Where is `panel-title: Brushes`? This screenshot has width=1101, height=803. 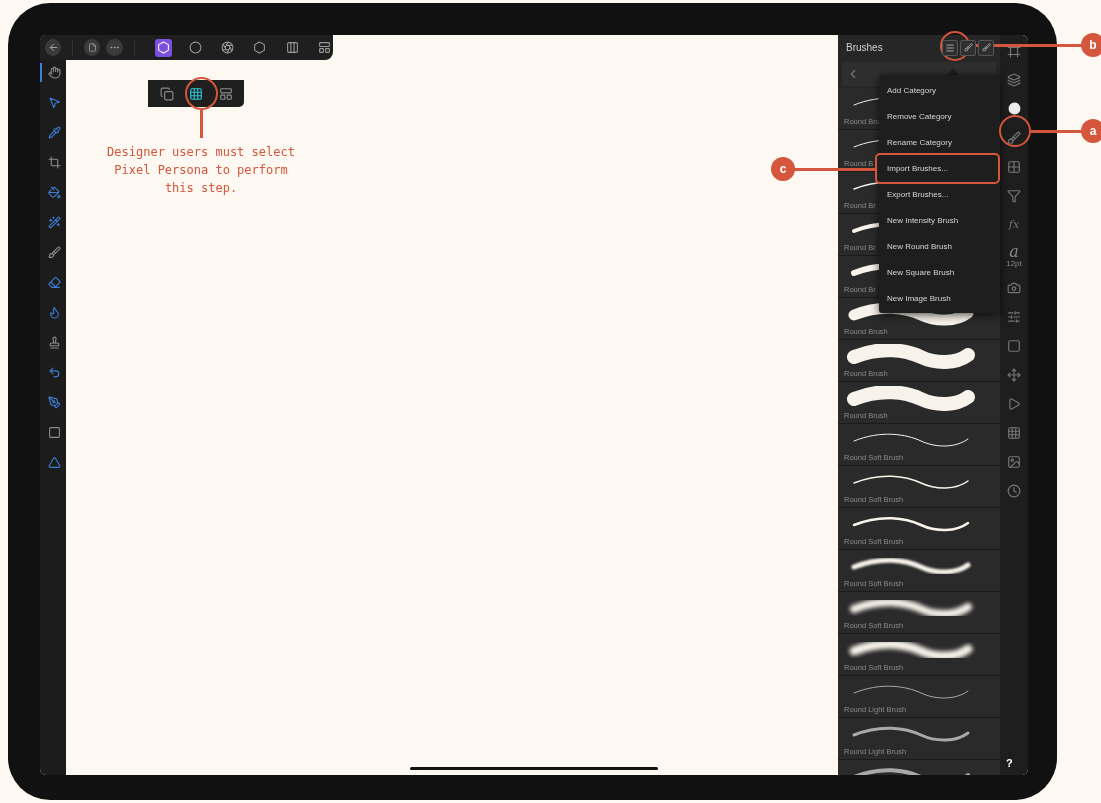
panel-title: Brushes is located at coordinates (865, 47).